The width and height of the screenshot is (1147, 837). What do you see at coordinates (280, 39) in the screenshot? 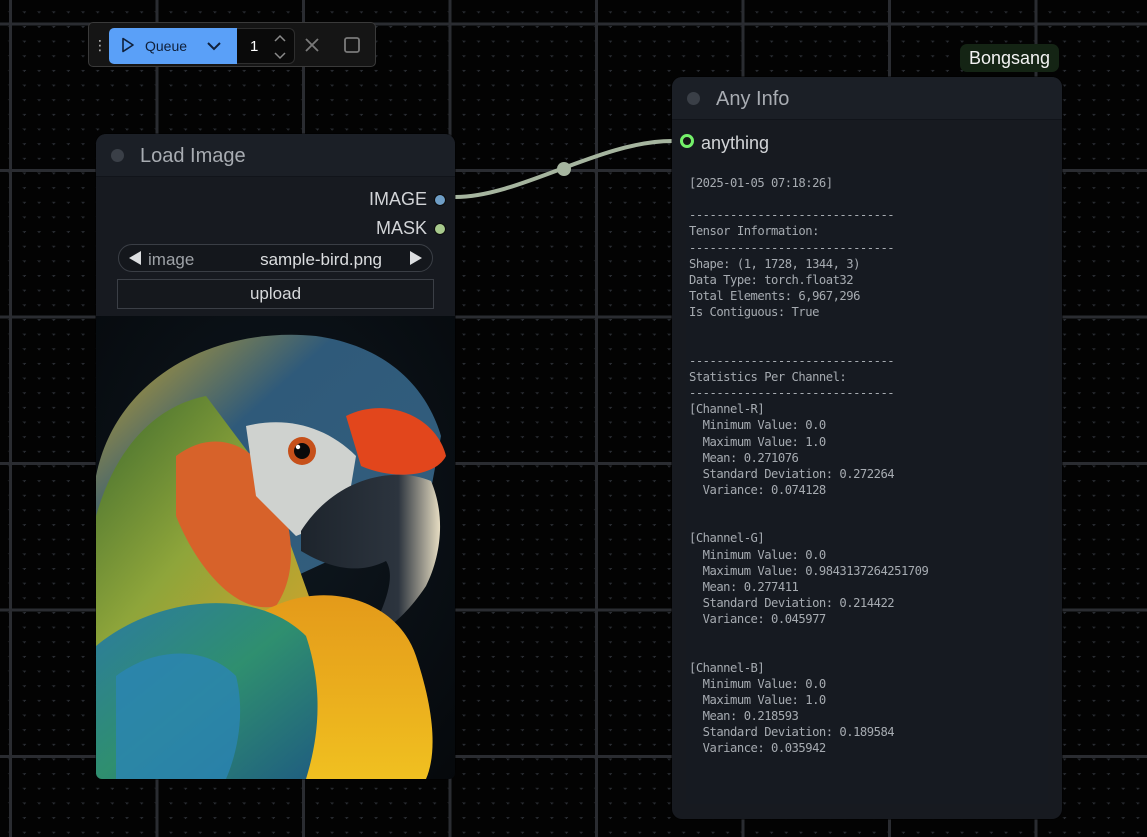
I see `increment-icon` at bounding box center [280, 39].